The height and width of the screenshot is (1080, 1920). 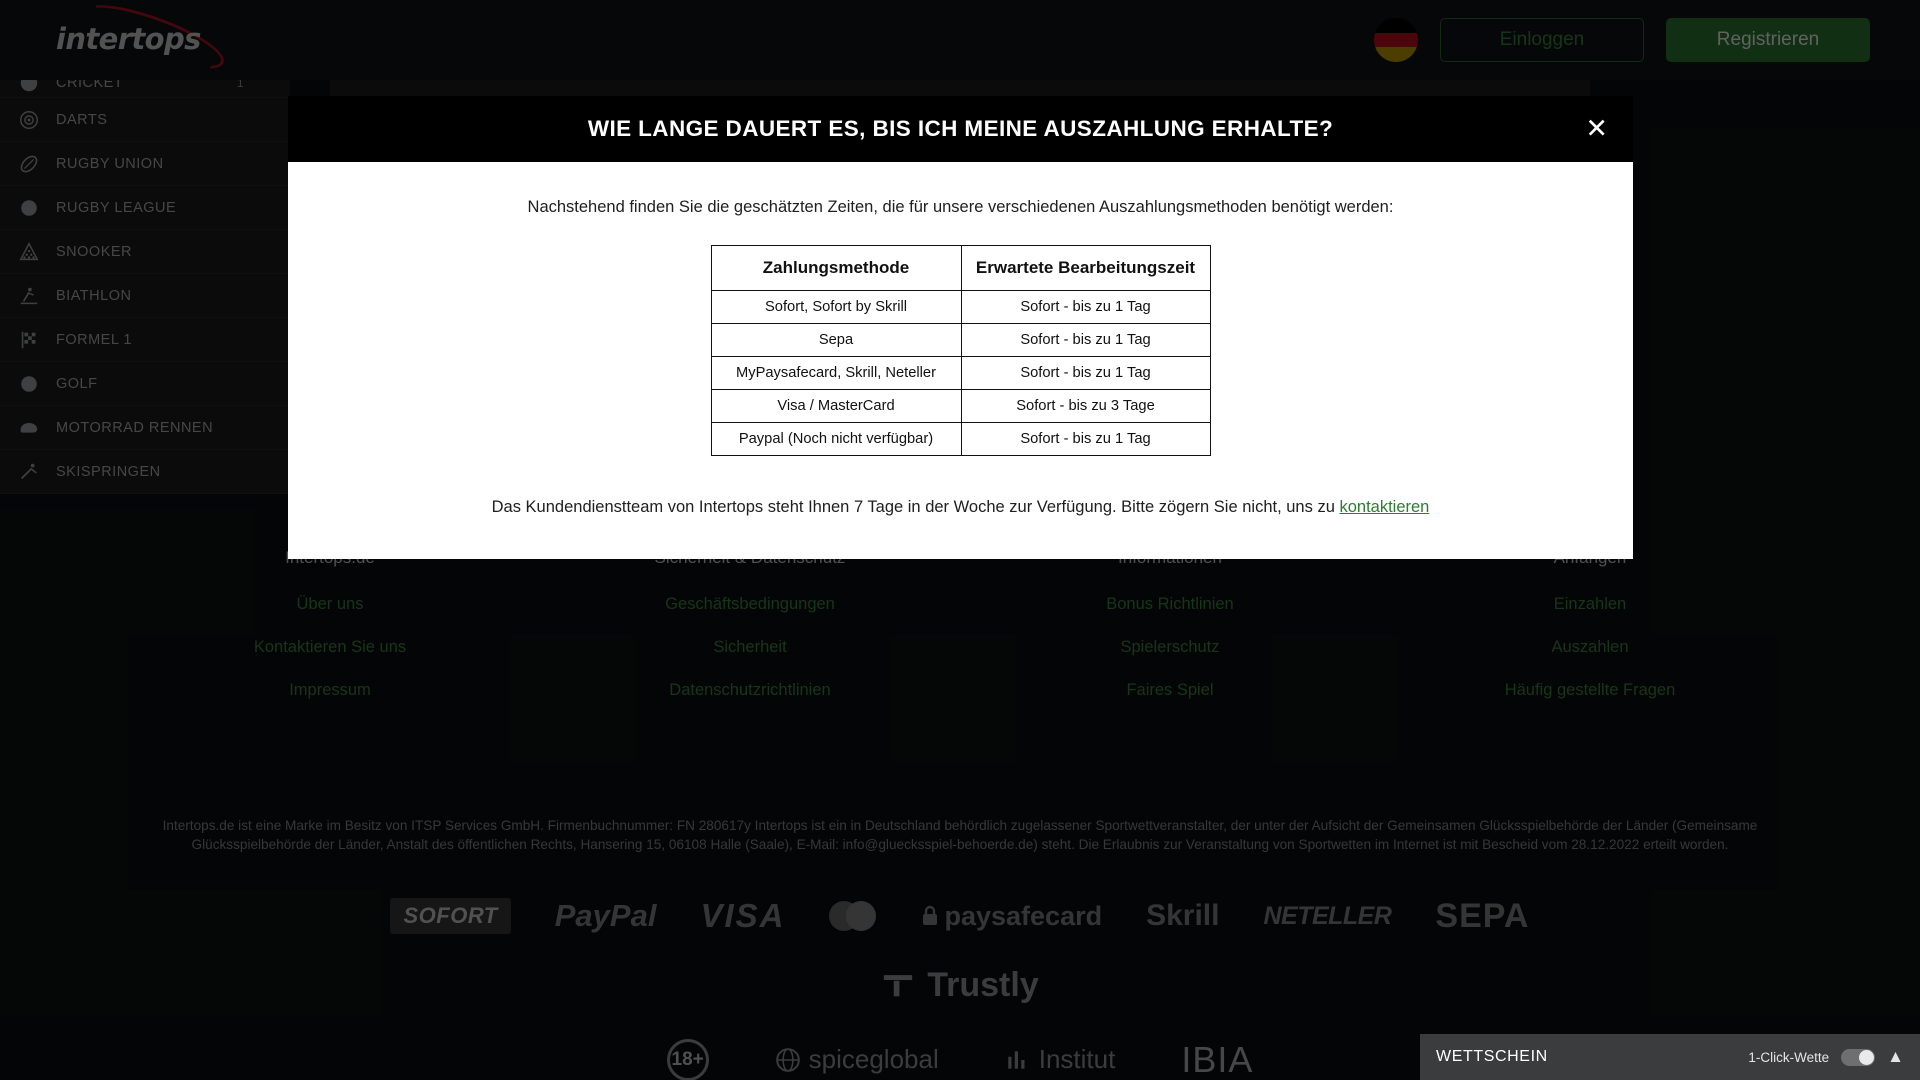 I want to click on one-click-bet-toggle, so click(x=1858, y=1057).